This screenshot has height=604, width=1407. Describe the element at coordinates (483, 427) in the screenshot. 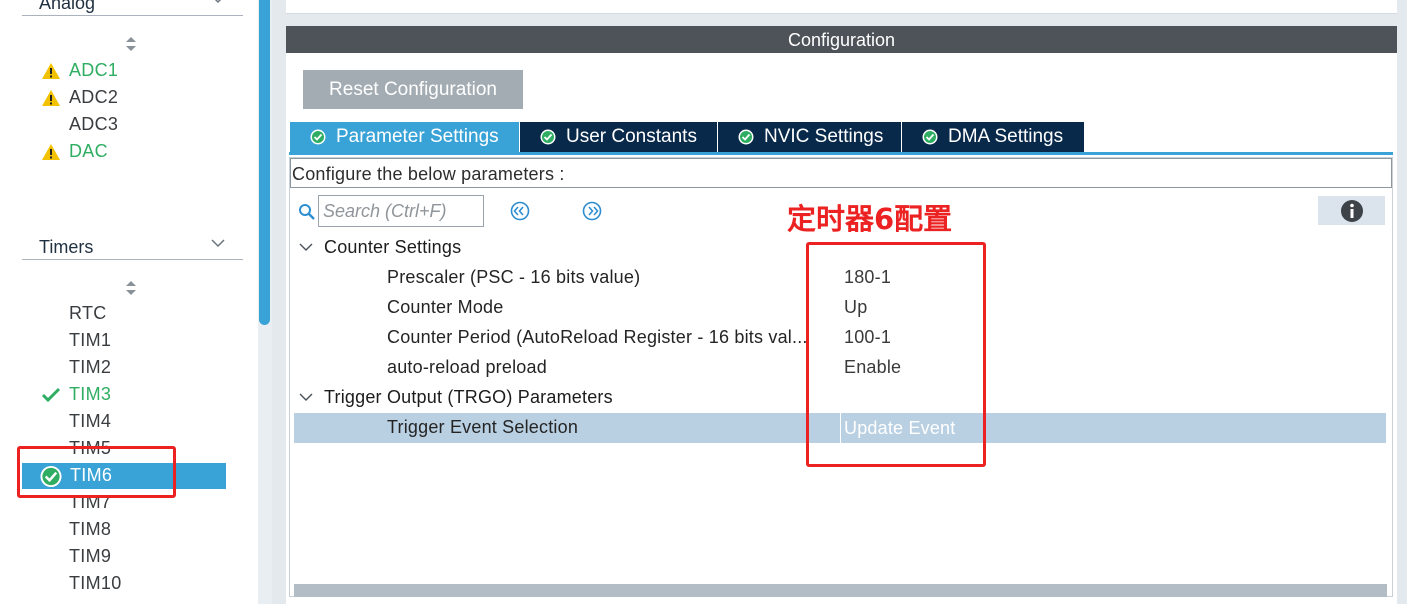

I see `param-name: Trigger Event Selection` at that location.